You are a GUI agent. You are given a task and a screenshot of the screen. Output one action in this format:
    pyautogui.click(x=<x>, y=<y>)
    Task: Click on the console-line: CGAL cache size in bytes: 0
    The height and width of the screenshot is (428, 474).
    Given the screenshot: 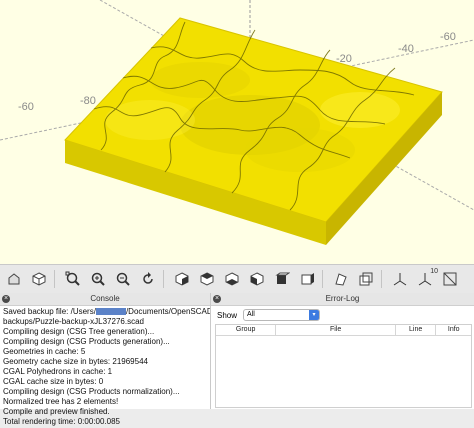 What is the action you would take?
    pyautogui.click(x=53, y=381)
    